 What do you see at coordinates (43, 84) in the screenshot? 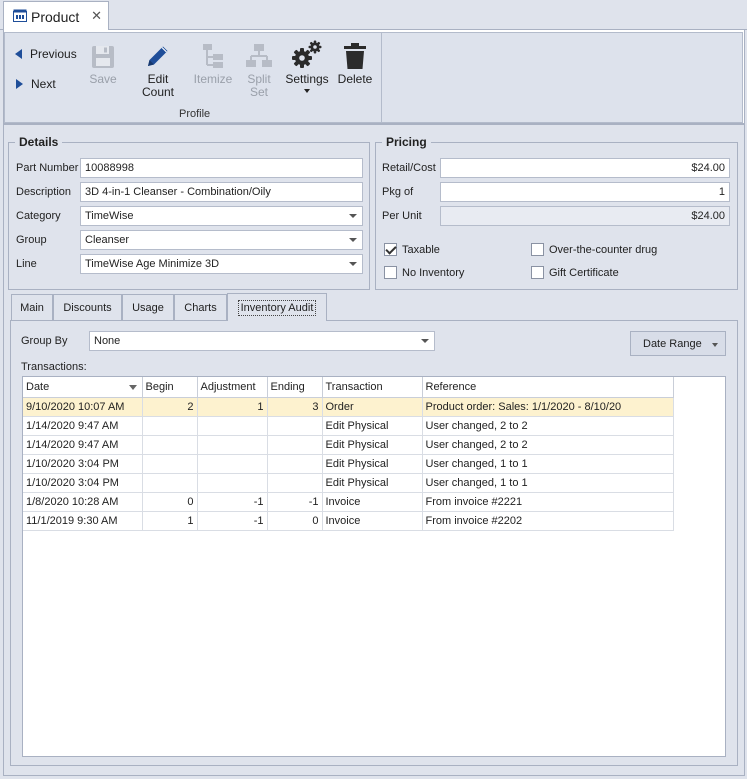
I see `next-label: Next` at bounding box center [43, 84].